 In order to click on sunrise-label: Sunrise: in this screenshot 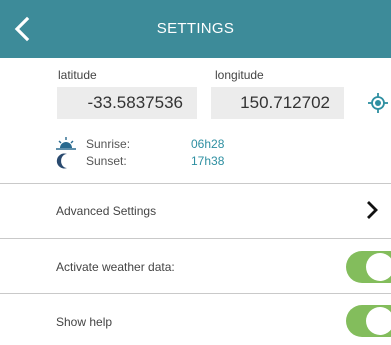, I will do `click(108, 144)`.